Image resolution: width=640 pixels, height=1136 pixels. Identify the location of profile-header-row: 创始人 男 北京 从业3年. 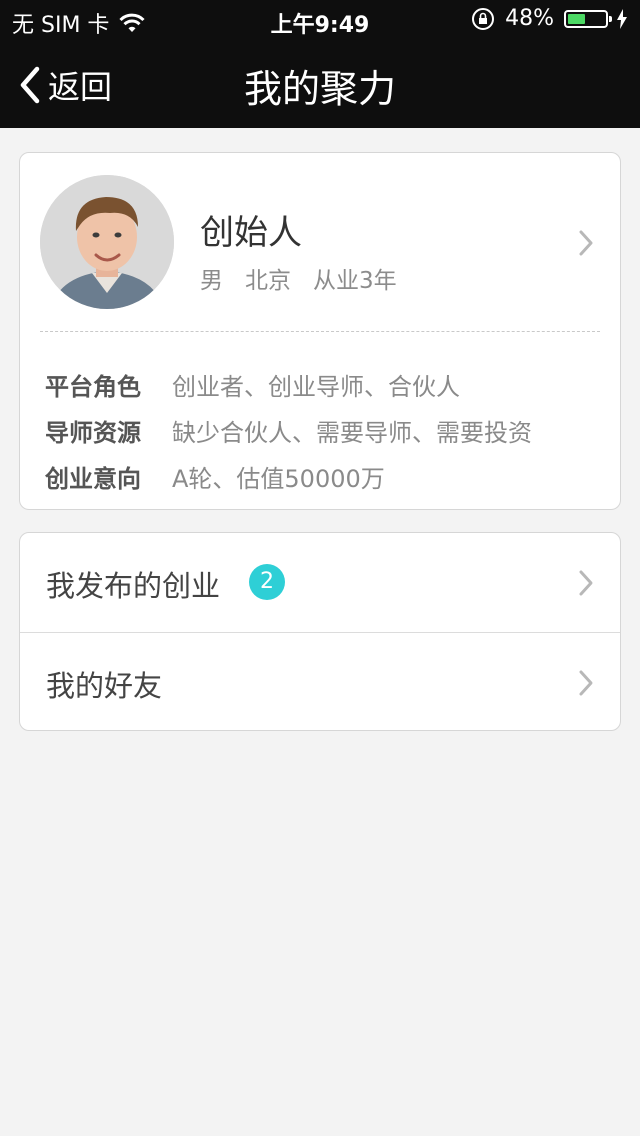
(320, 242).